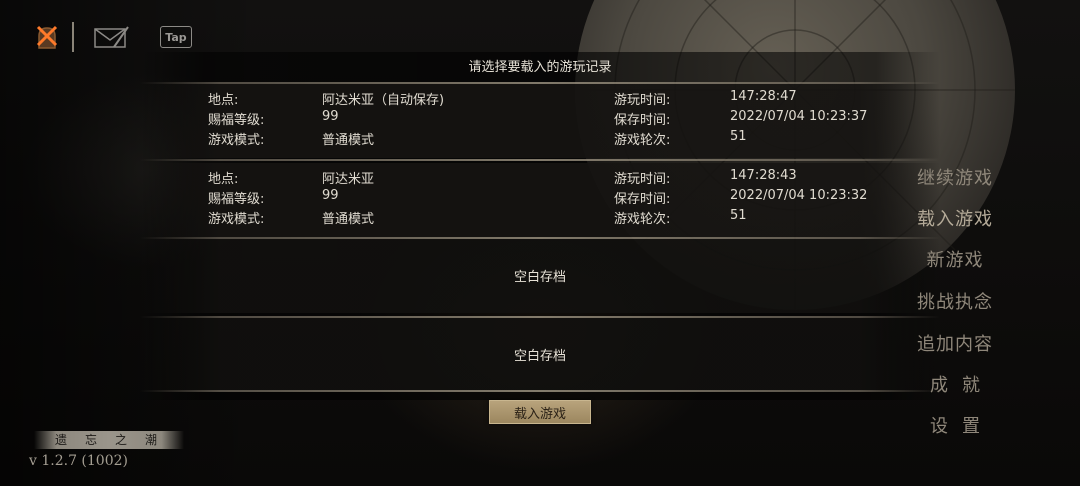  I want to click on play-time-value: 147:28:47, so click(763, 96).